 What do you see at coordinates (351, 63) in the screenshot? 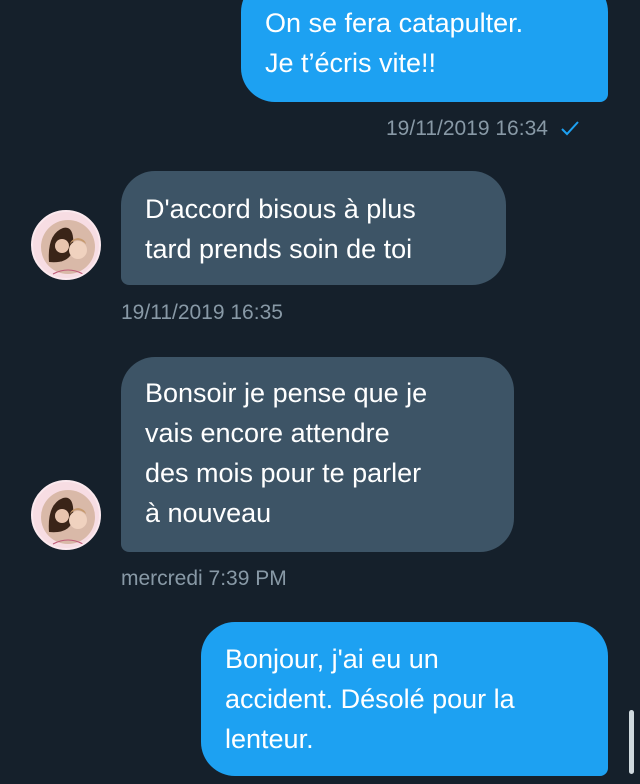
I see `message-text-line: Je t’écris vite!!` at bounding box center [351, 63].